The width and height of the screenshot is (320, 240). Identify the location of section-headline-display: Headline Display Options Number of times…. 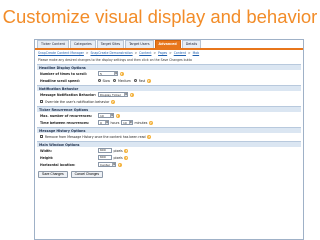
(169, 74).